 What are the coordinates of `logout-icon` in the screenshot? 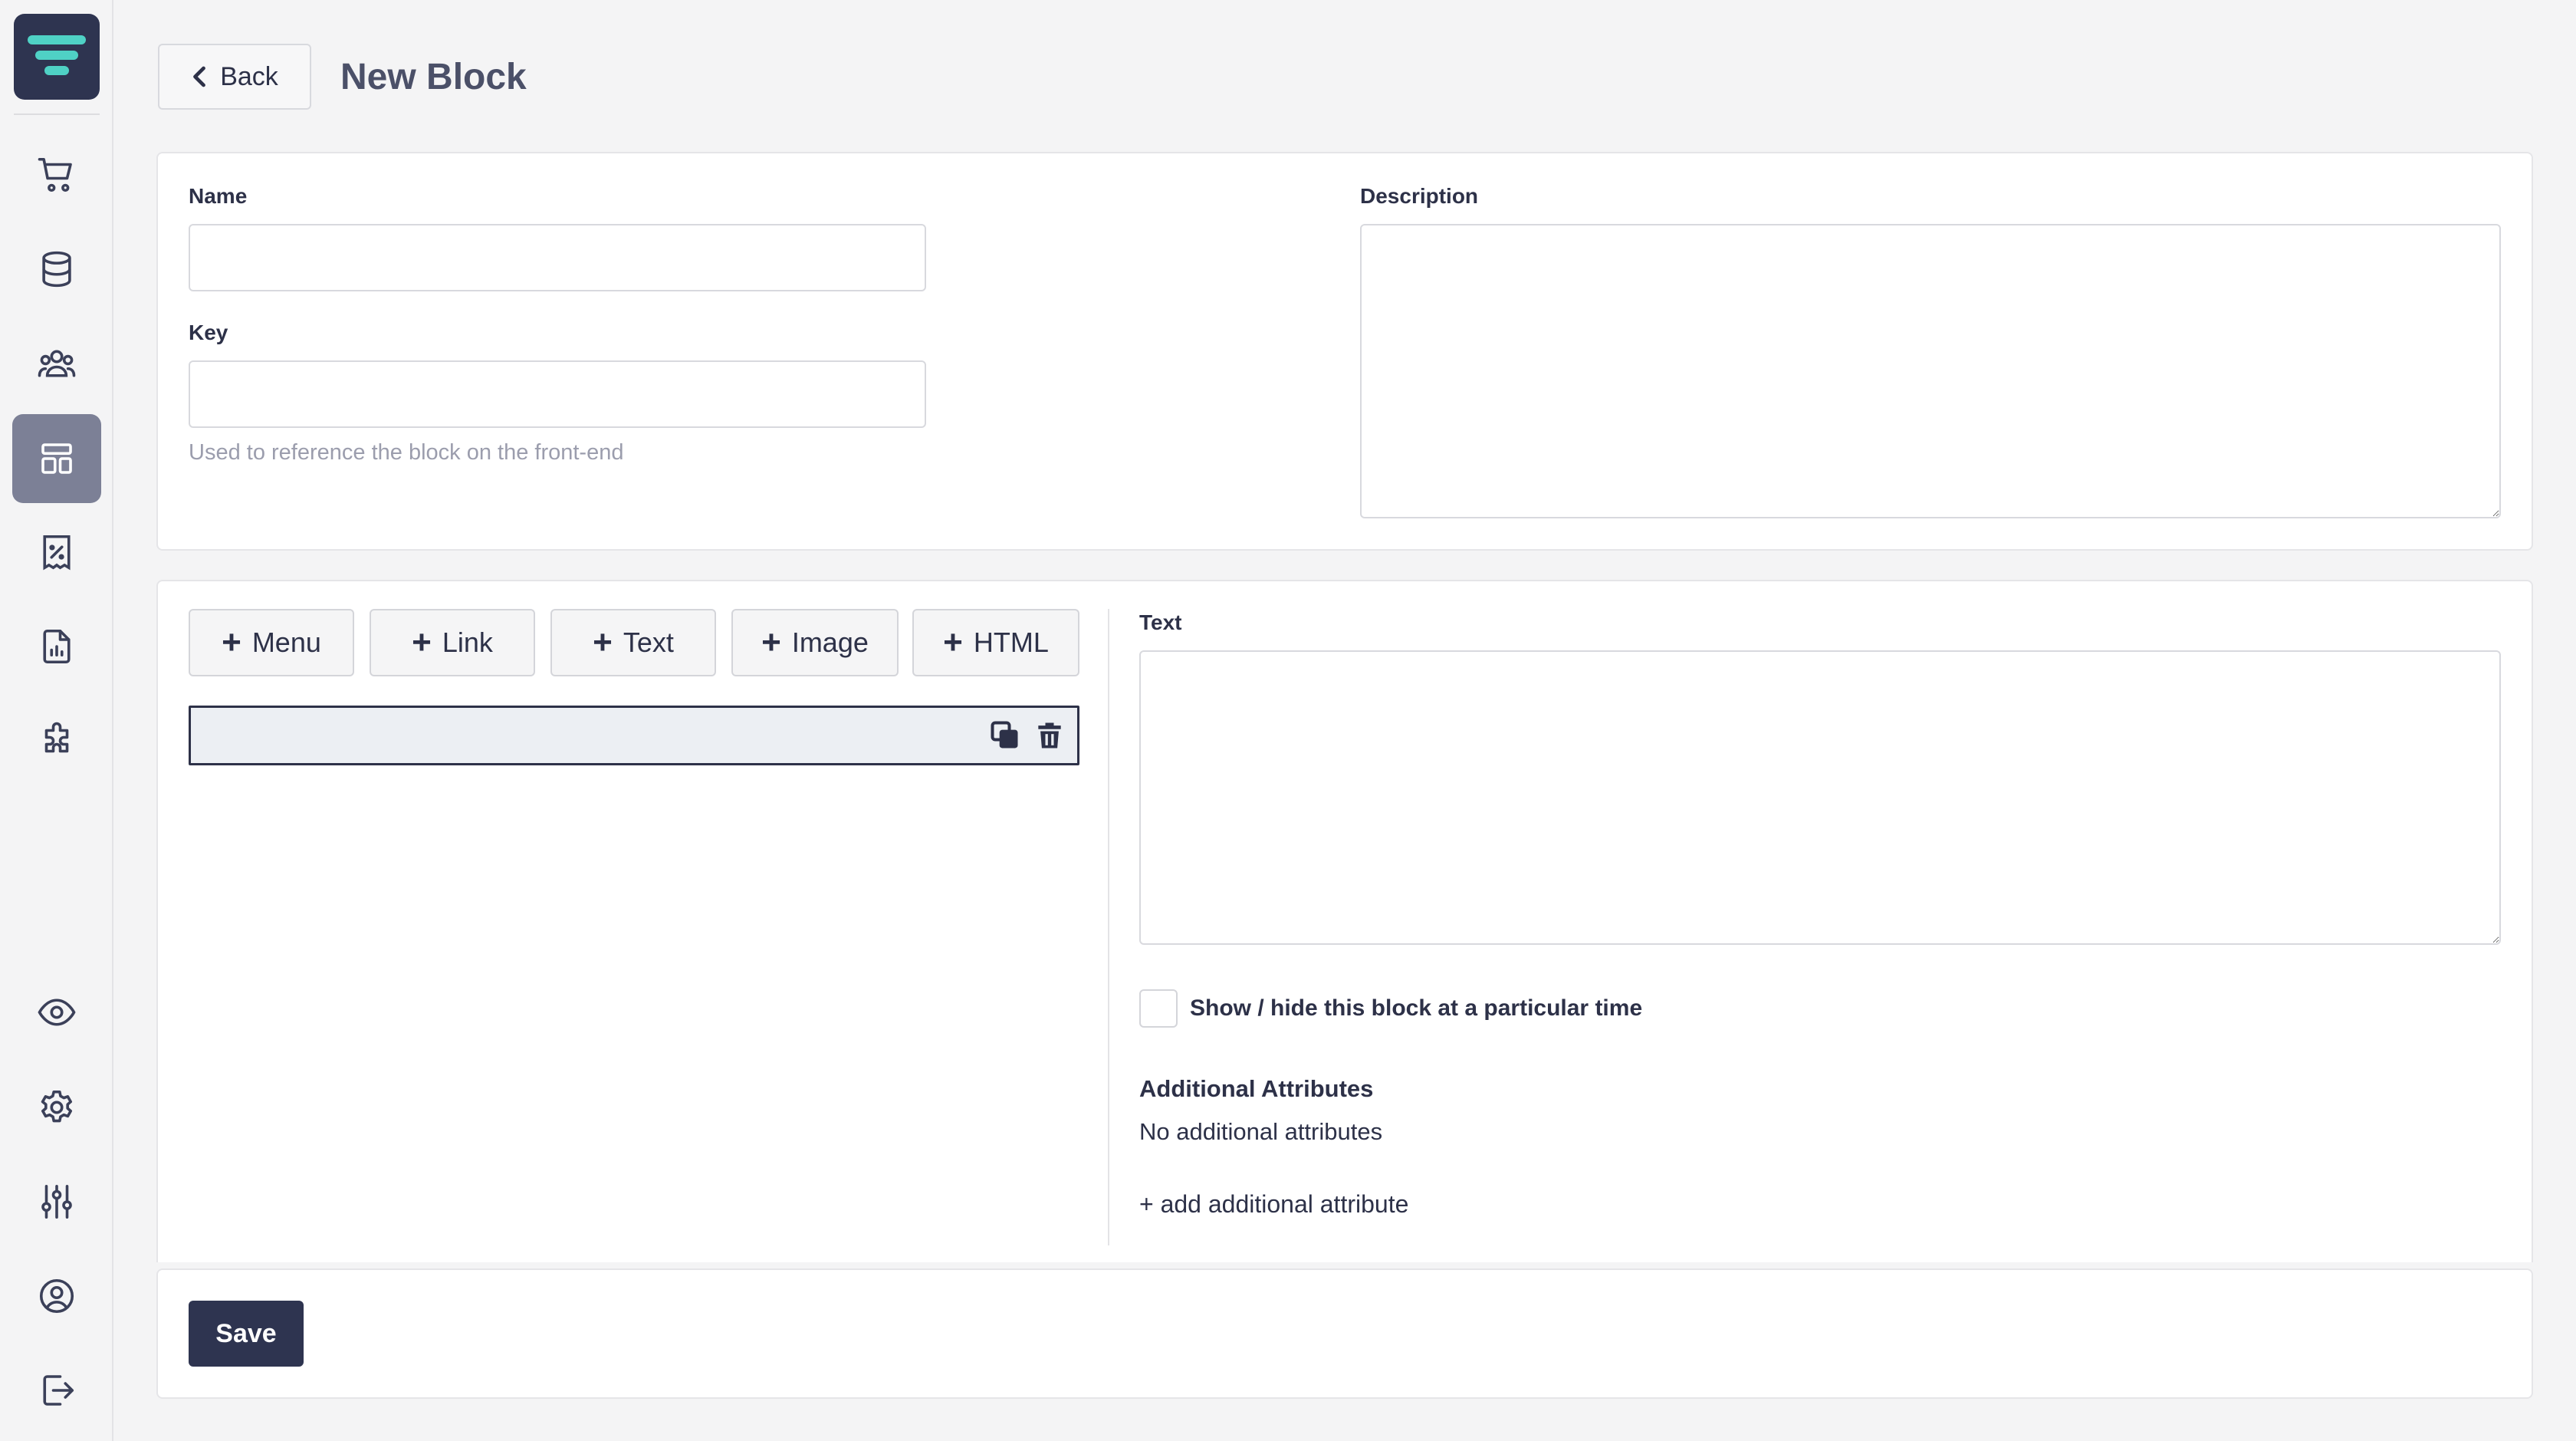 It's located at (58, 1390).